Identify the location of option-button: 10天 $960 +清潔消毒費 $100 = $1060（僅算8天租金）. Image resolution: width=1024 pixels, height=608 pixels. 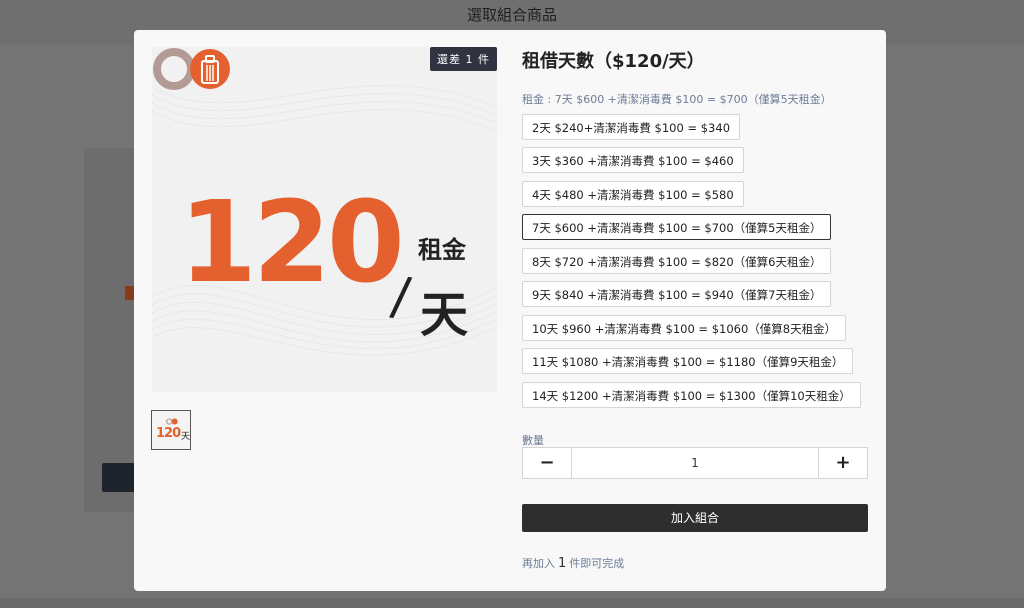
(684, 328).